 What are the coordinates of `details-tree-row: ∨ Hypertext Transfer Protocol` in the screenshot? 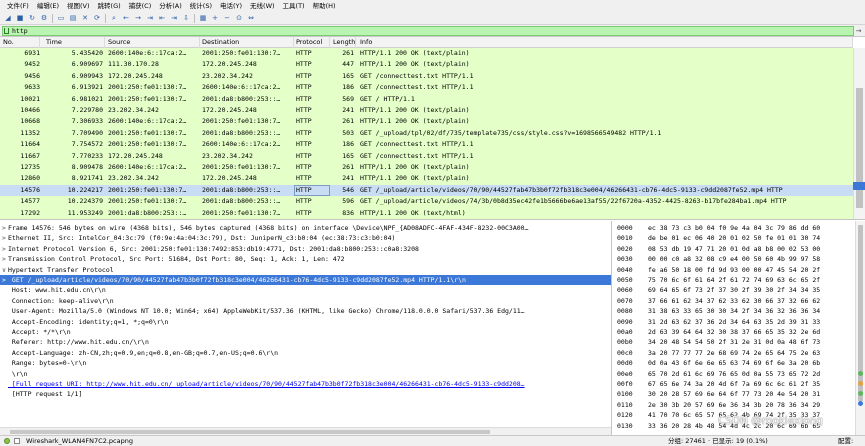 It's located at (305, 270).